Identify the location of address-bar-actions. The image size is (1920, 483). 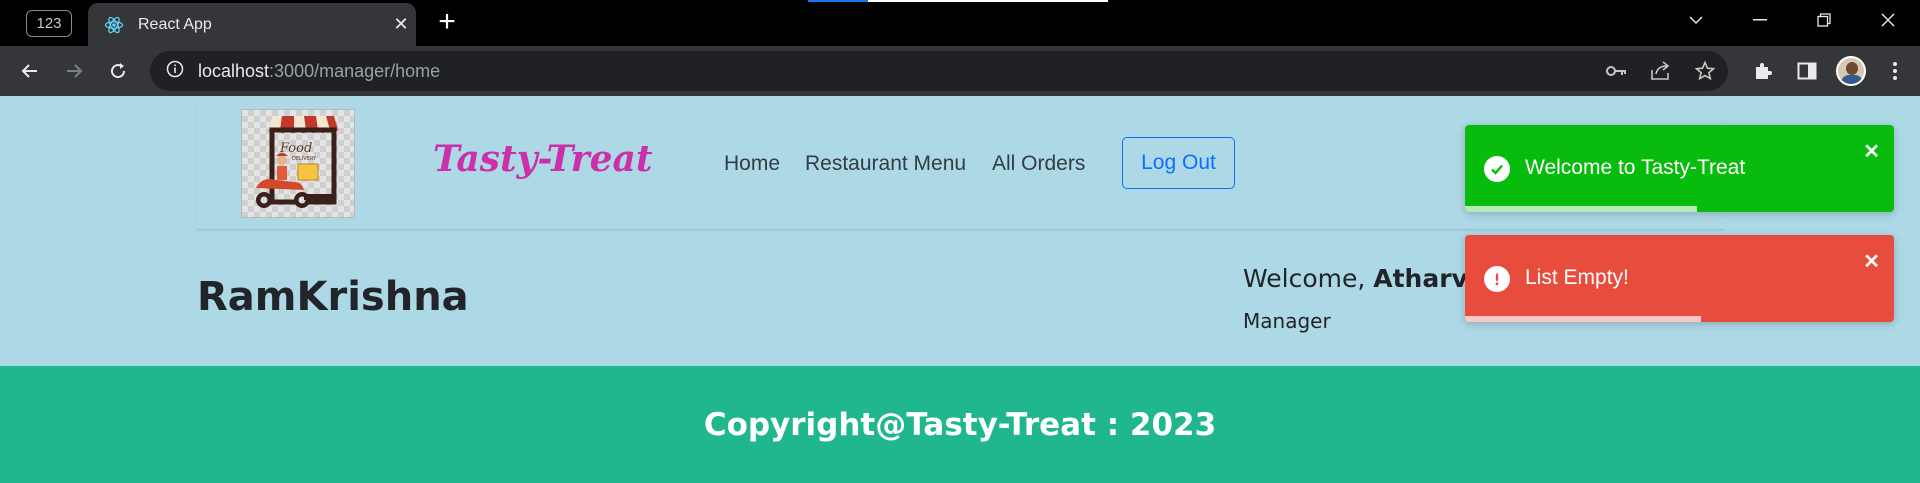
(1661, 71).